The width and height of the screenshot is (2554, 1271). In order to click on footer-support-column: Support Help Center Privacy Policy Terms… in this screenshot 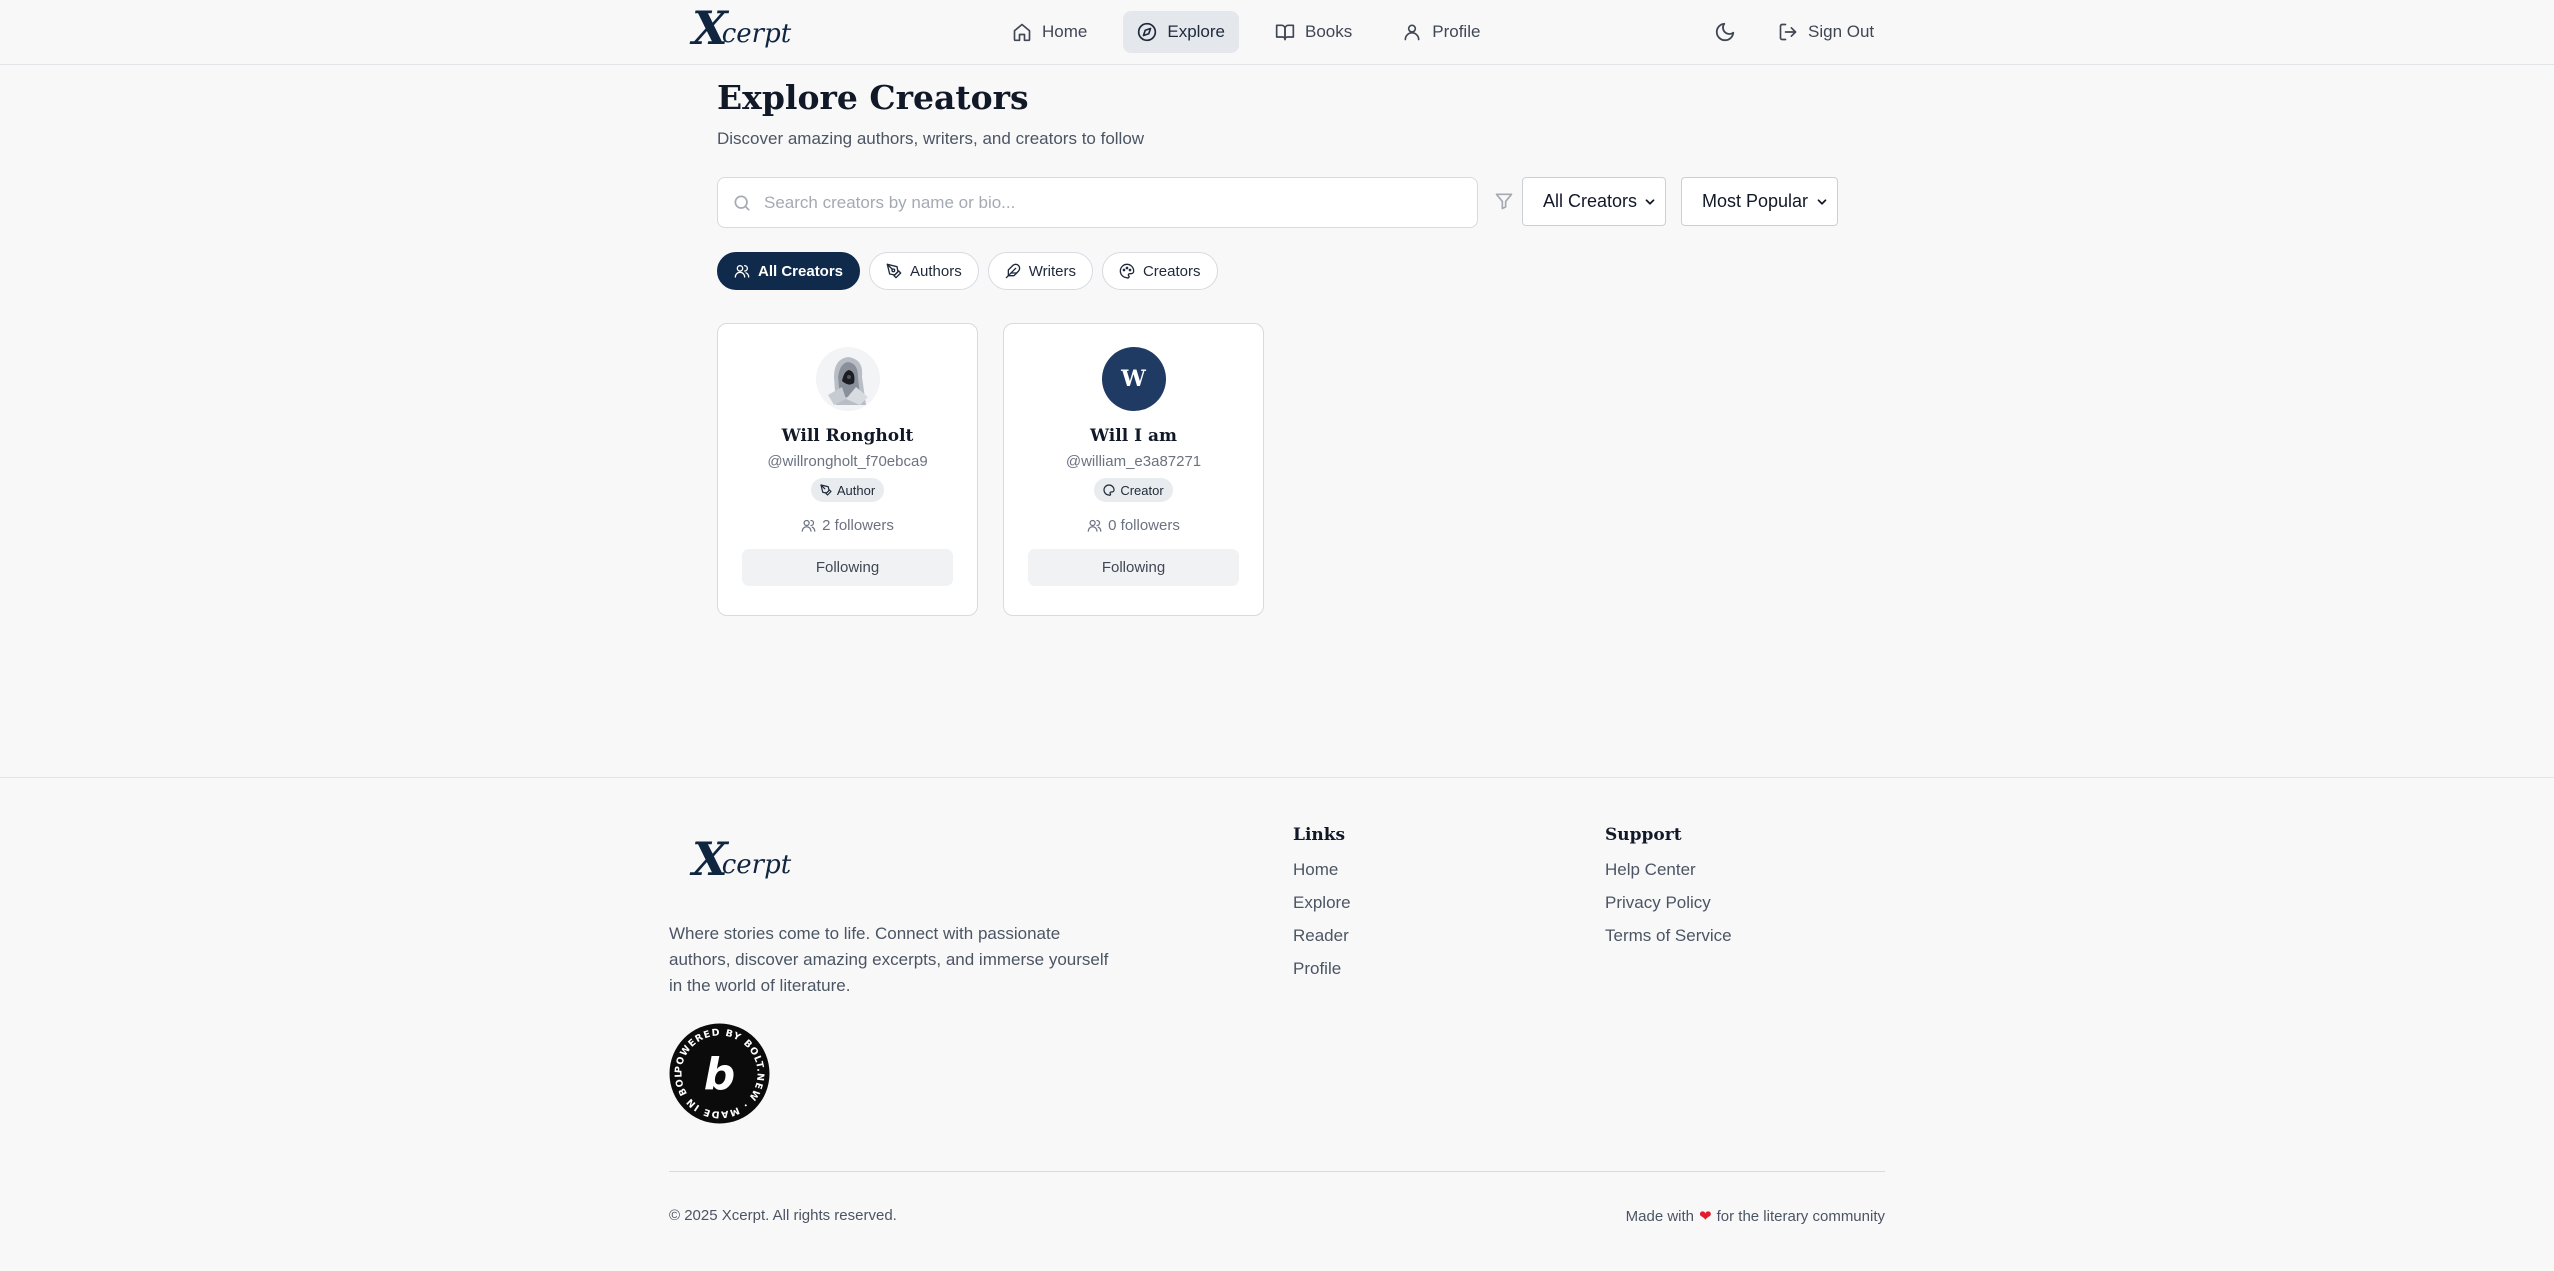, I will do `click(1668, 892)`.